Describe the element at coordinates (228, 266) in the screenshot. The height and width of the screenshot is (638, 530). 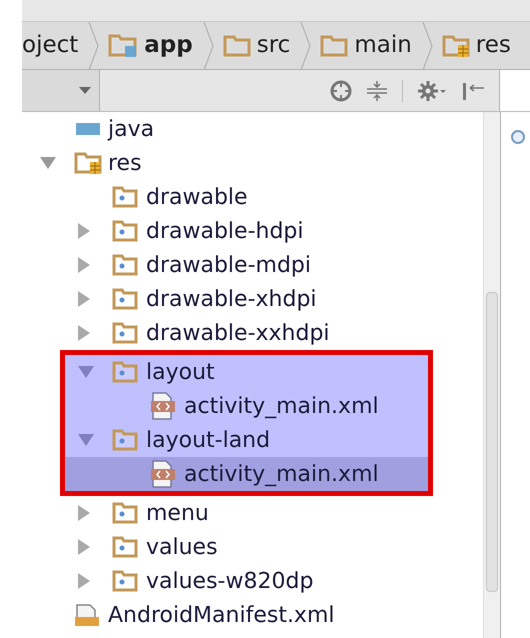
I see `tree-item-label: drawable-mdpi` at that location.